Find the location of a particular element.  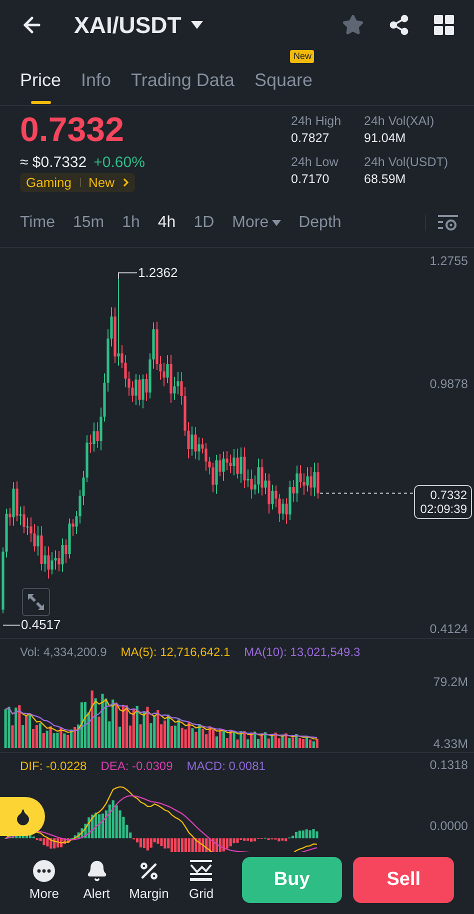

interval-tab: Time is located at coordinates (37, 223).